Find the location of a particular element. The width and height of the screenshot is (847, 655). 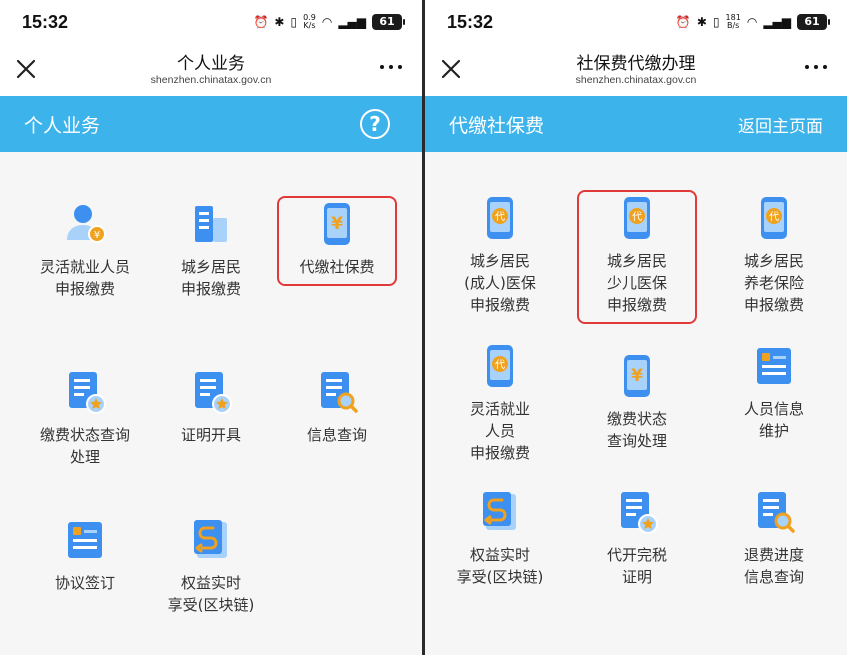

service-tile-5: 证明开具 is located at coordinates (211, 407).